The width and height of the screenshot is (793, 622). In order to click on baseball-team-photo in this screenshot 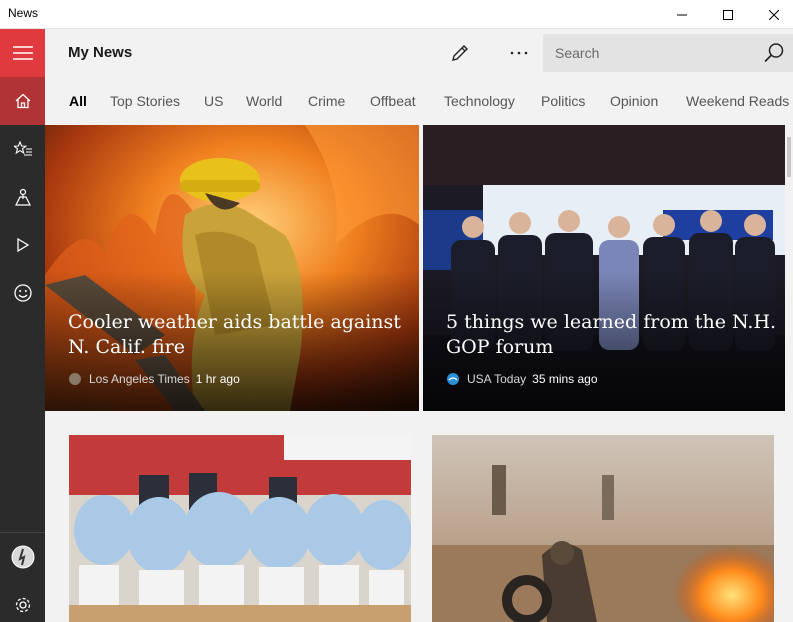, I will do `click(240, 528)`.